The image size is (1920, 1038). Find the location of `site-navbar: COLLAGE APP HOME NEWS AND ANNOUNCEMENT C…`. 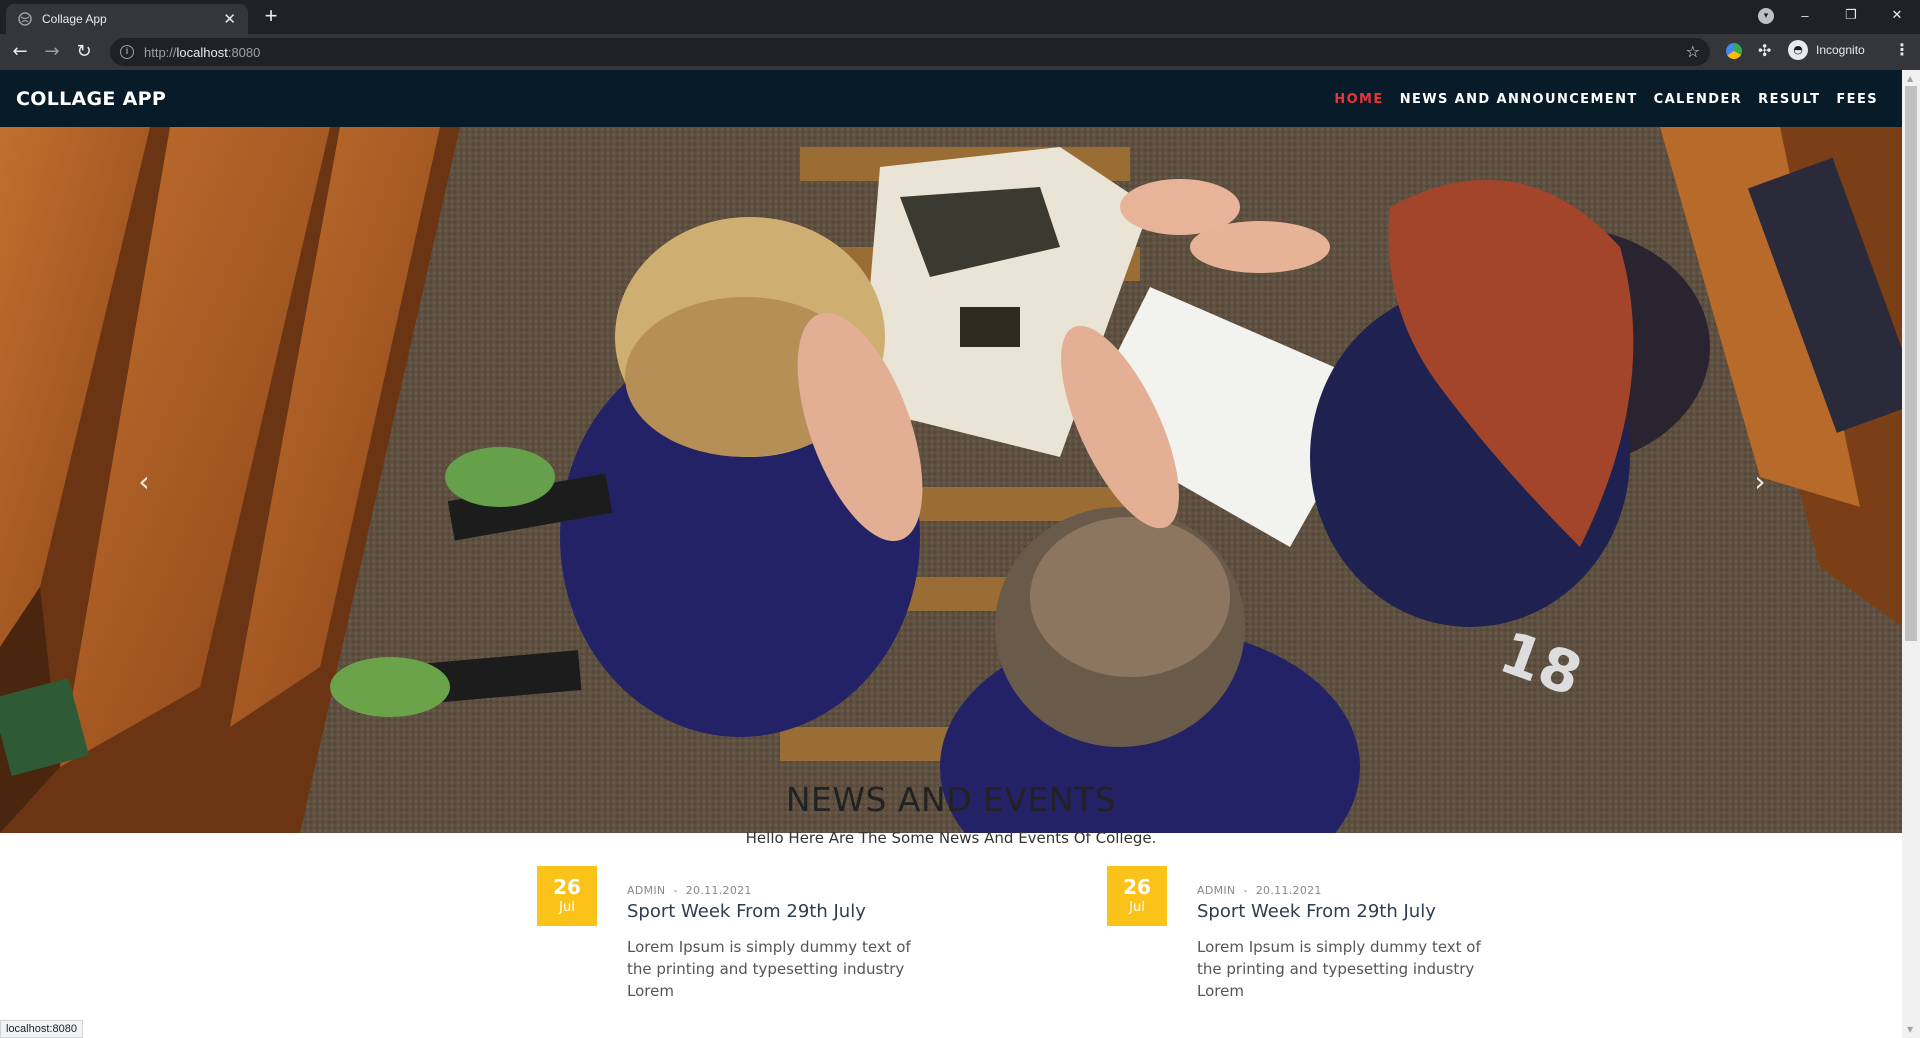

site-navbar: COLLAGE APP HOME NEWS AND ANNOUNCEMENT C… is located at coordinates (951, 98).